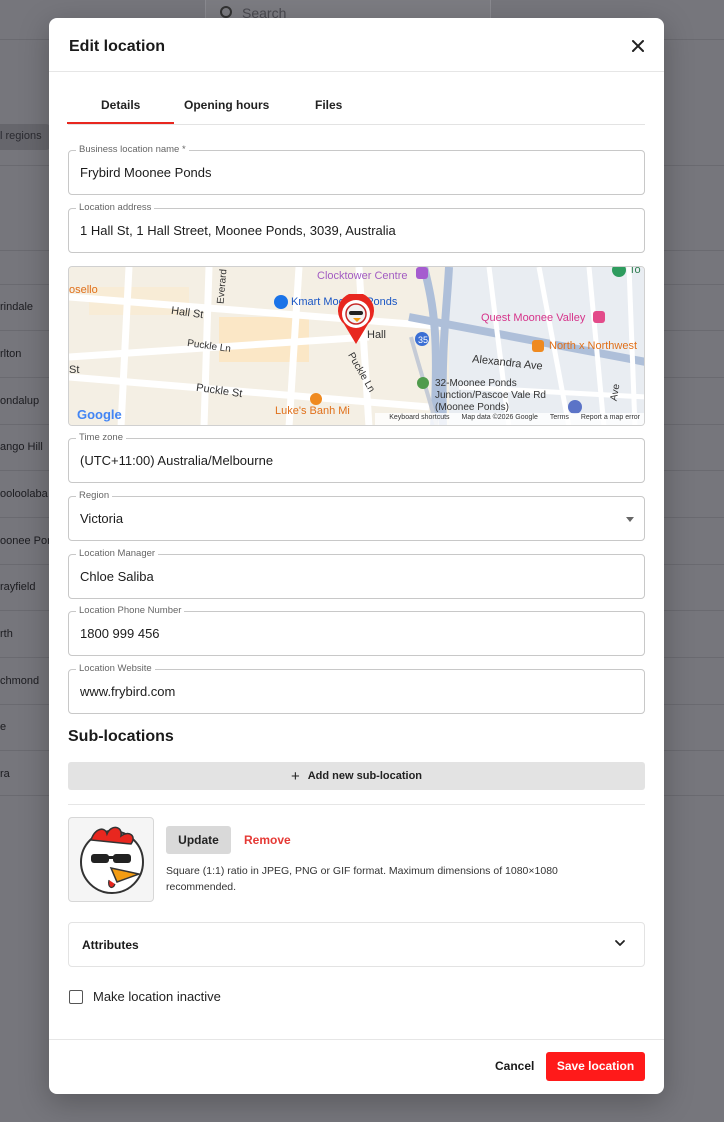 The height and width of the screenshot is (1122, 724). What do you see at coordinates (356, 804) in the screenshot?
I see `section-divider` at bounding box center [356, 804].